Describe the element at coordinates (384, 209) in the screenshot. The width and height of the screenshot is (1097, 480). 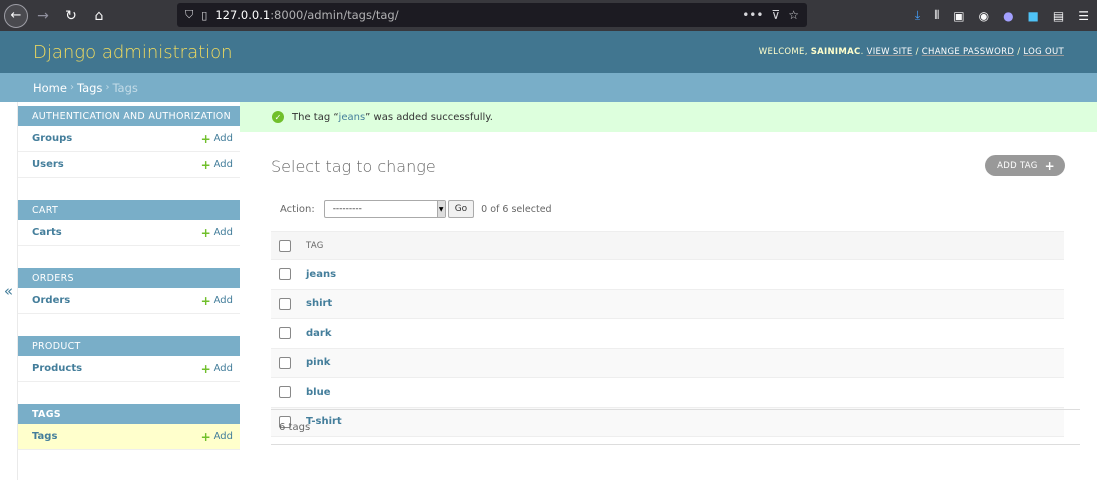
I see `action-select: --------- ▼` at that location.